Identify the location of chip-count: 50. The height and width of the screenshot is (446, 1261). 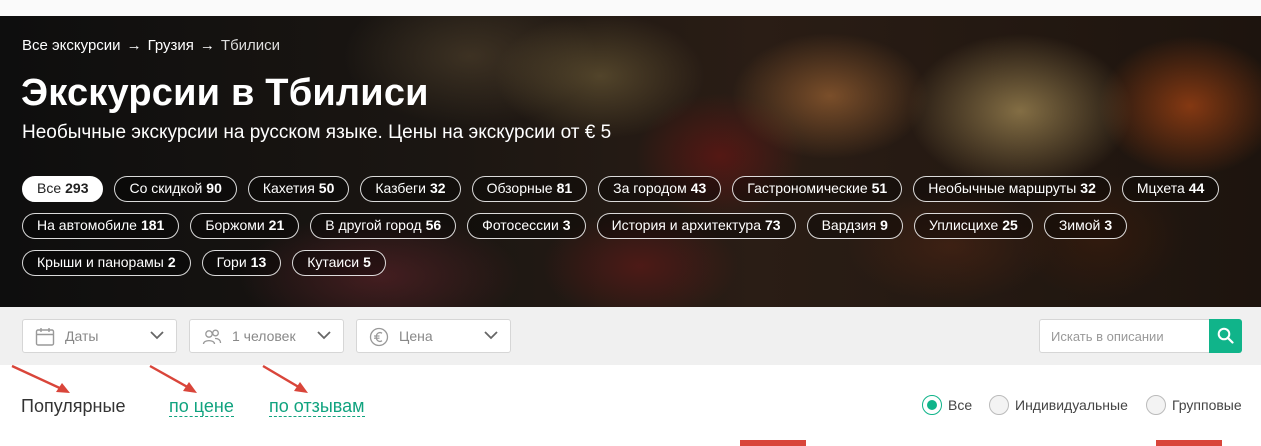
(326, 188).